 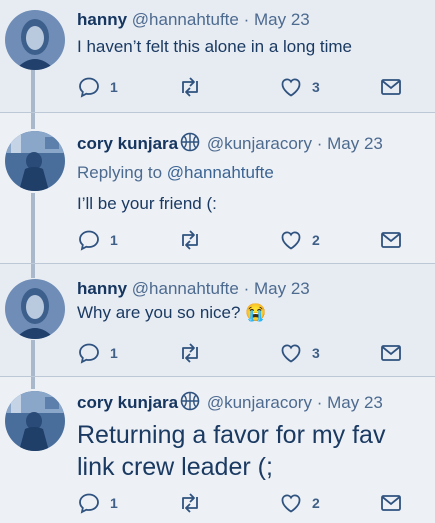 What do you see at coordinates (214, 46) in the screenshot?
I see `tweet-text: I haven’t felt this alone in a long time` at bounding box center [214, 46].